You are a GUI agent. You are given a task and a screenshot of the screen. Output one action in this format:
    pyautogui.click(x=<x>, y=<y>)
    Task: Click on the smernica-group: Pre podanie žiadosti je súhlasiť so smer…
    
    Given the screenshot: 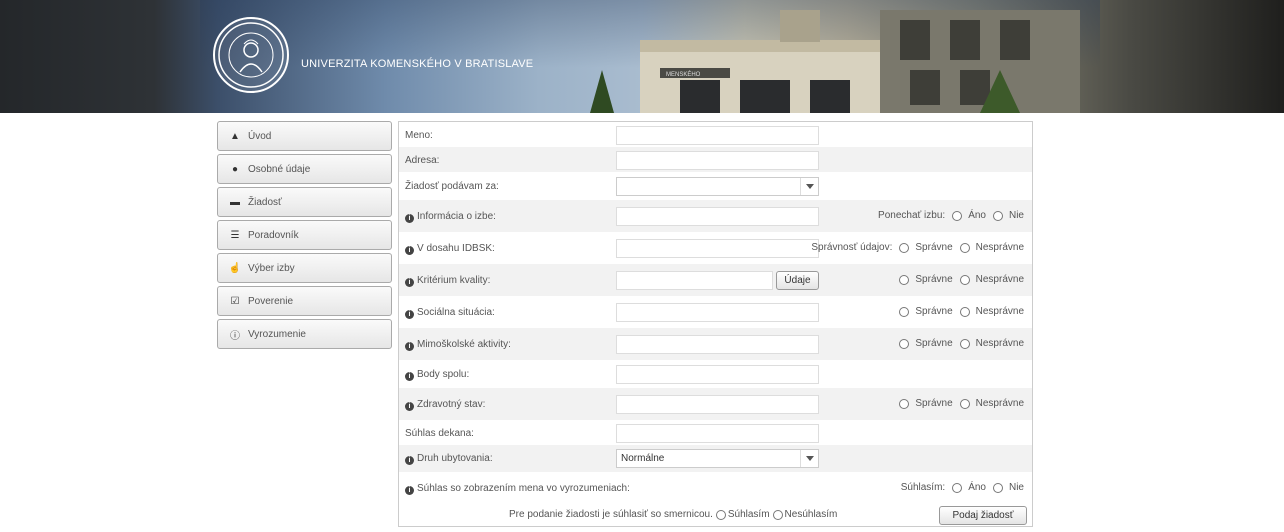 What is the action you would take?
    pyautogui.click(x=673, y=514)
    